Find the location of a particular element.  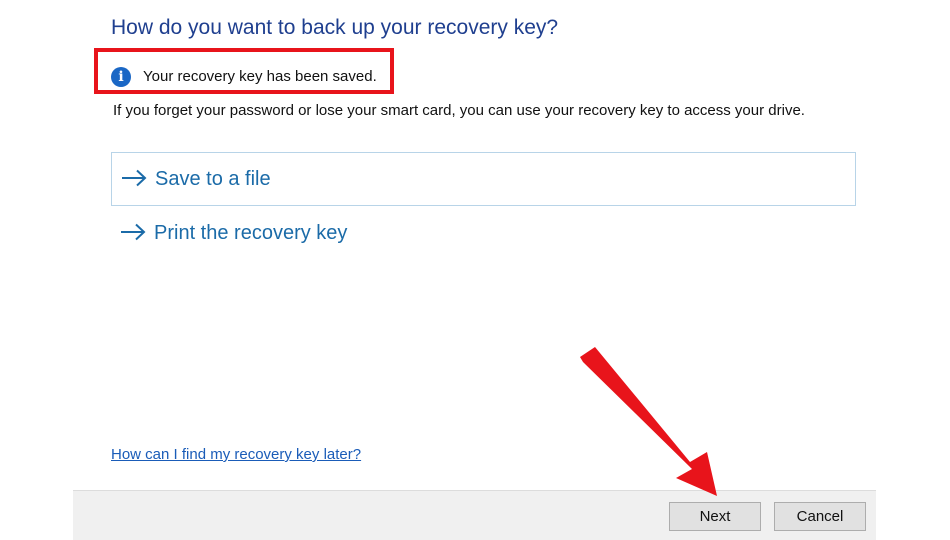

next-button: Next is located at coordinates (715, 516).